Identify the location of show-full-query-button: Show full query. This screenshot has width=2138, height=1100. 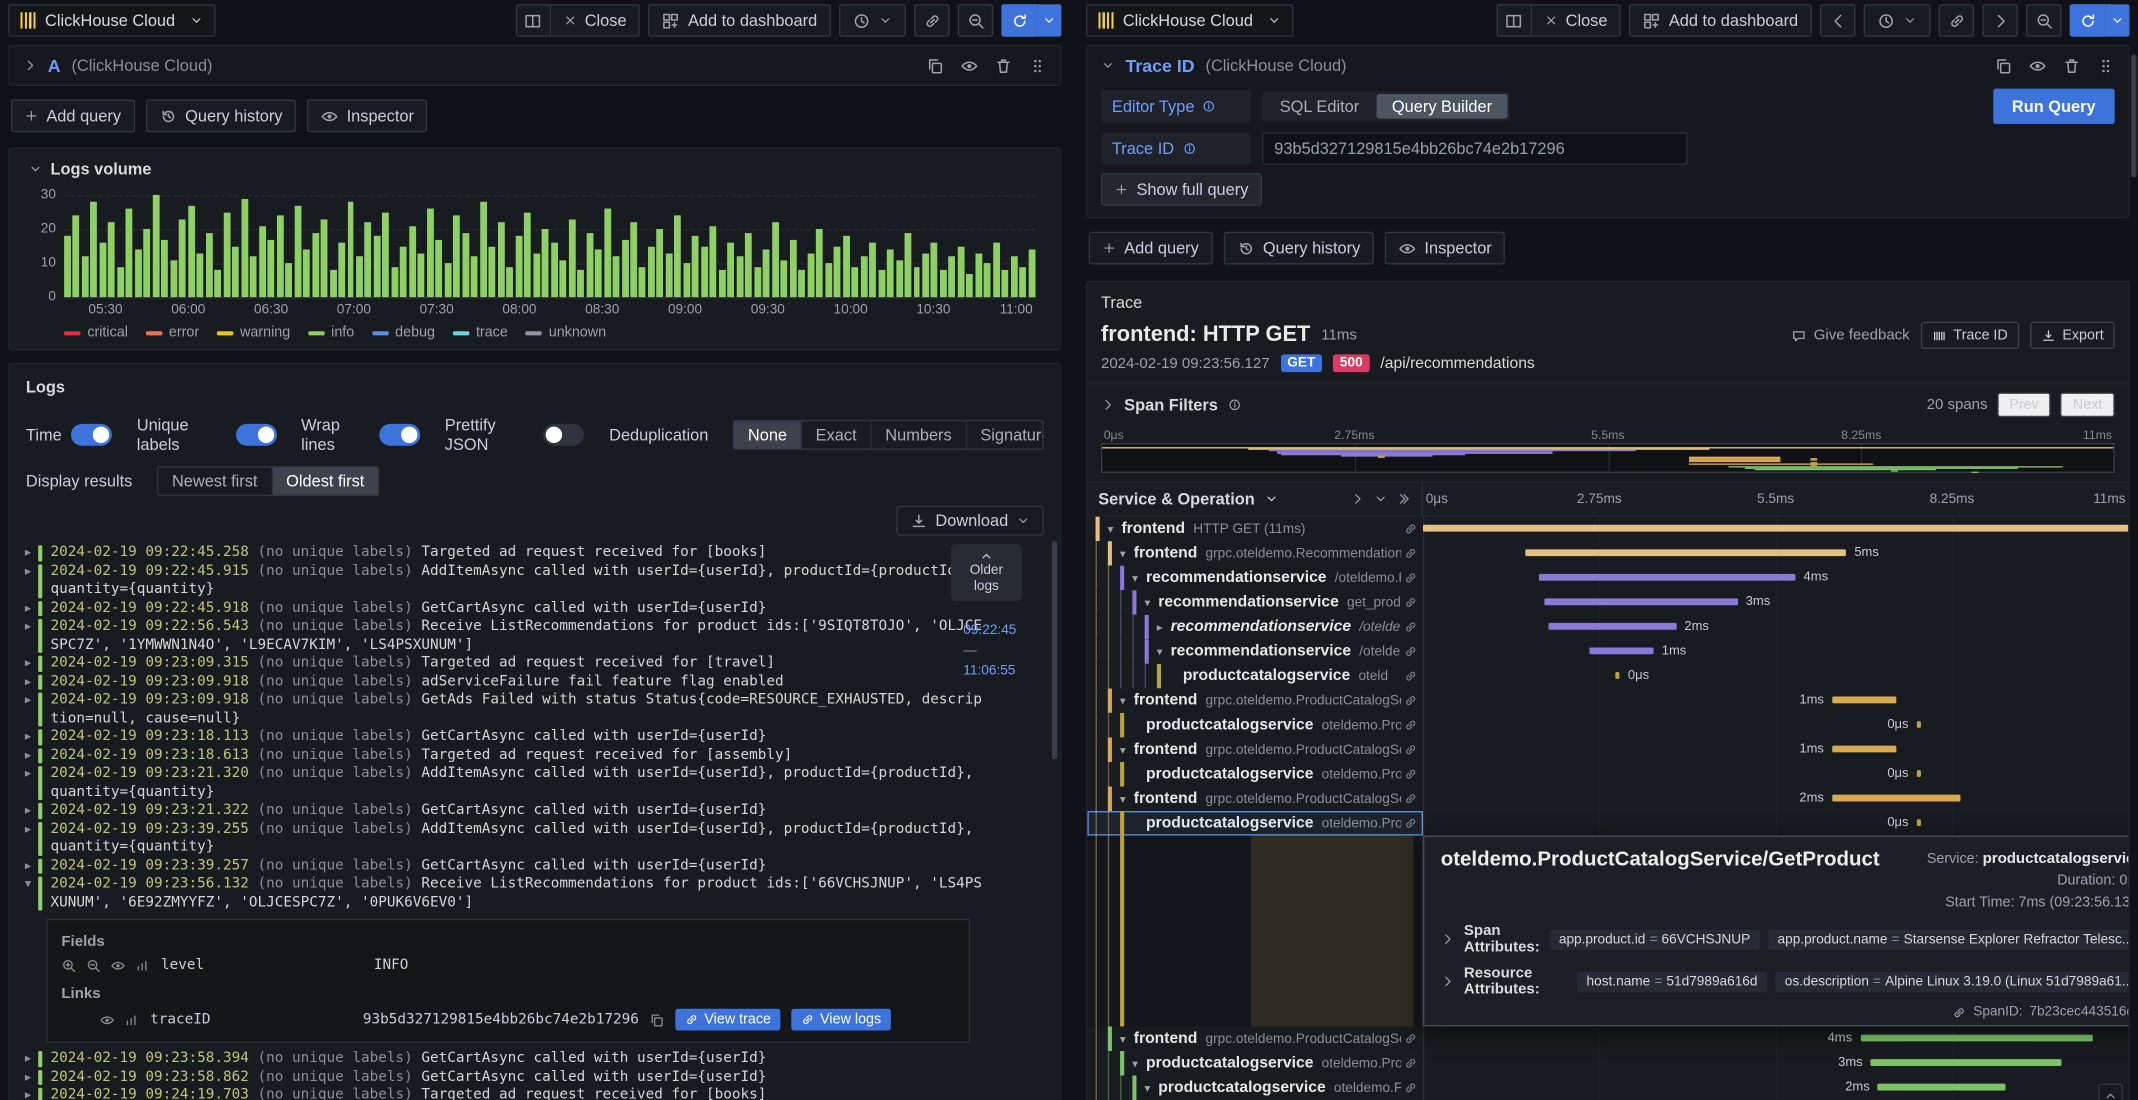
(1181, 189).